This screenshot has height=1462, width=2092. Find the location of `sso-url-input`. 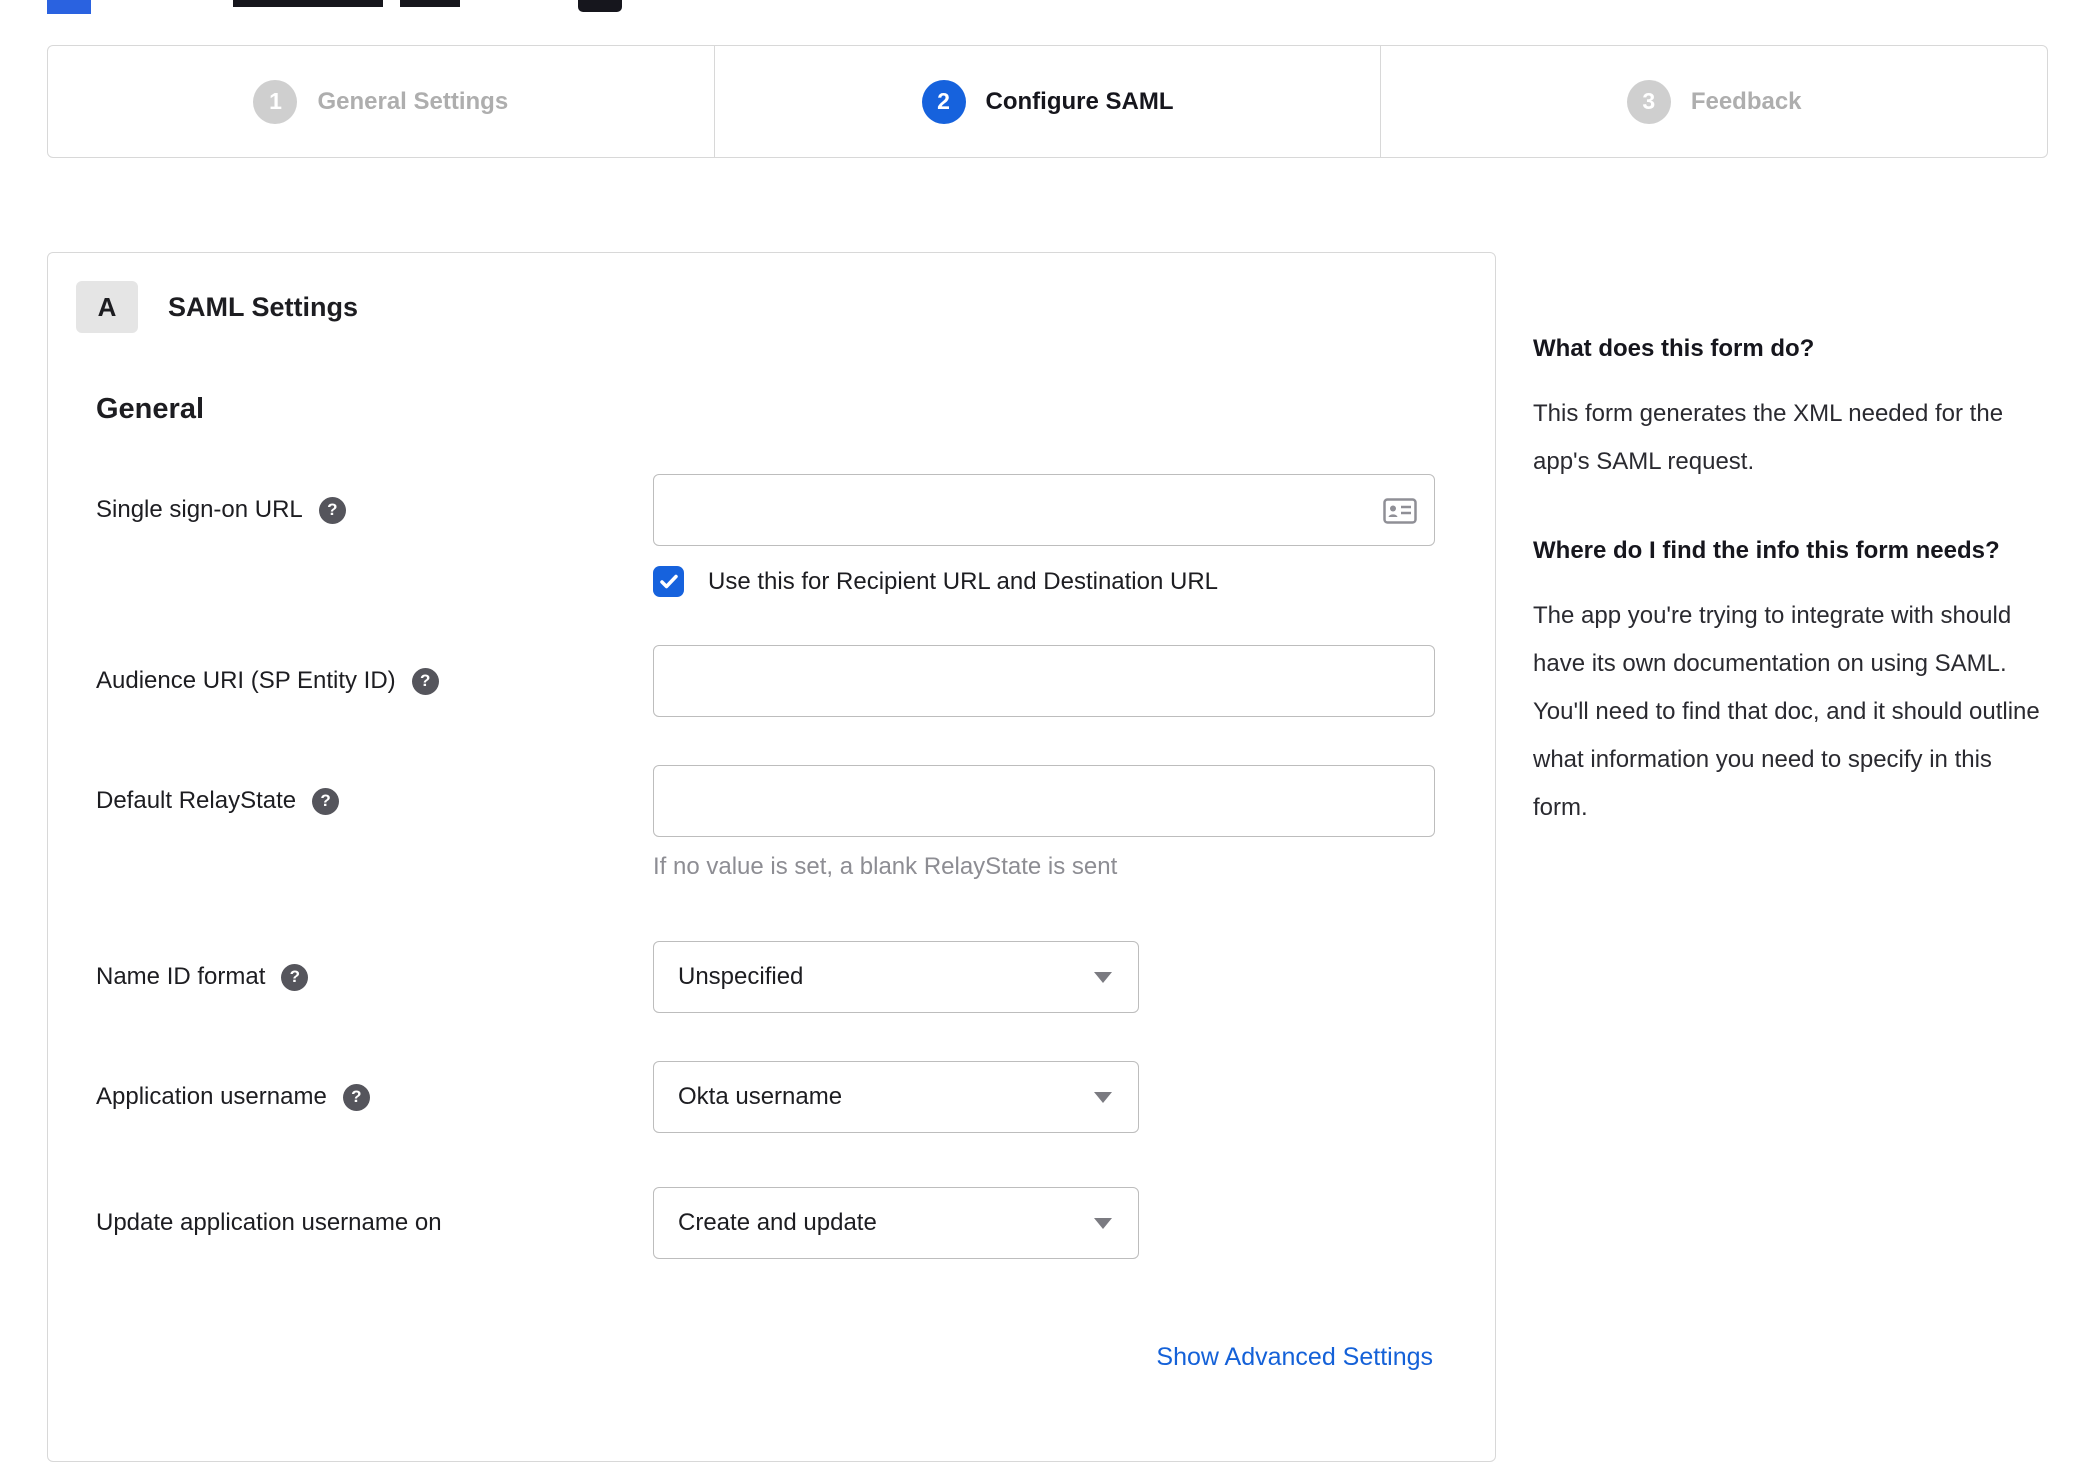

sso-url-input is located at coordinates (1044, 510).